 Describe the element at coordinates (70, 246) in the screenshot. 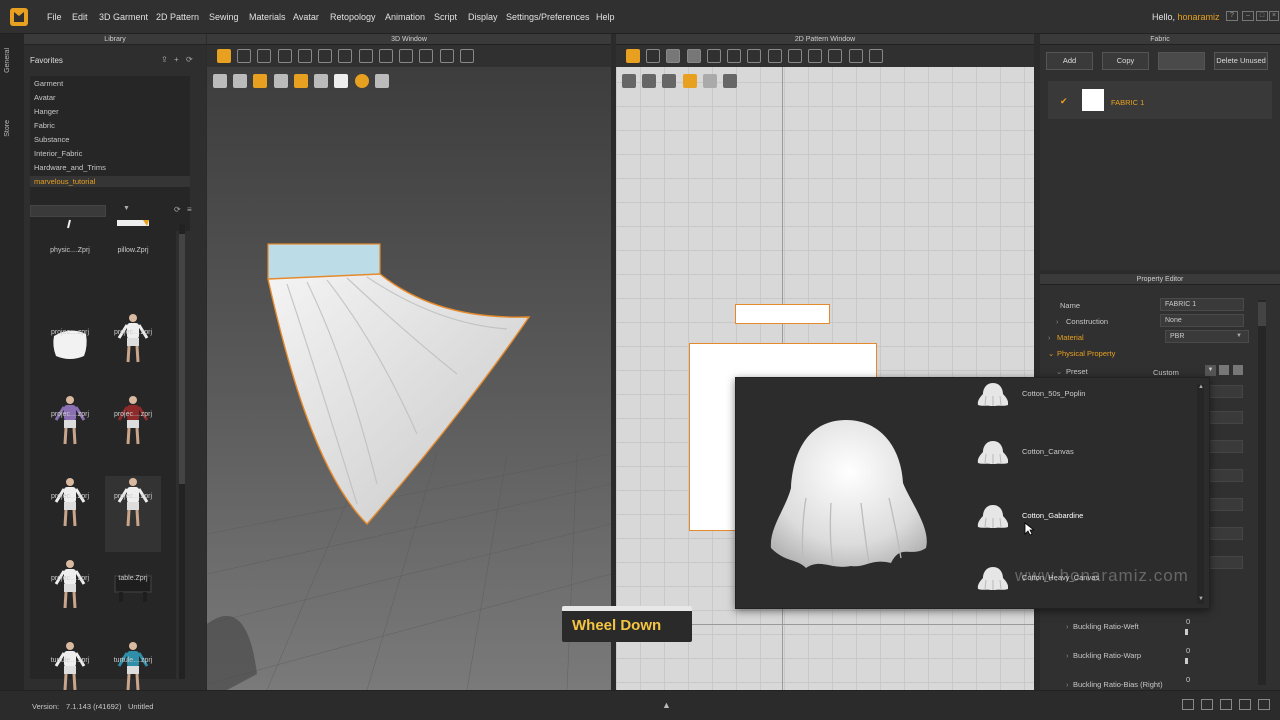

I see `library-thumb-fabric` at that location.